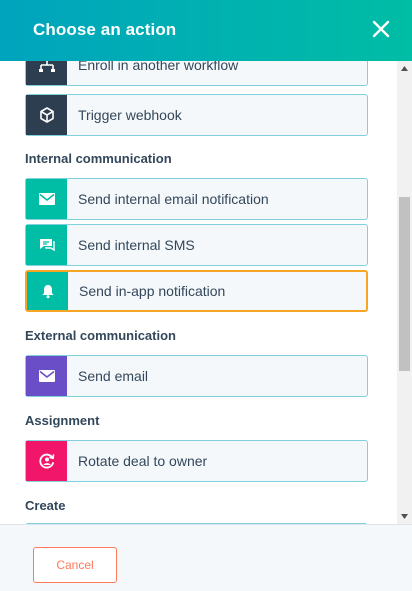 The width and height of the screenshot is (412, 591). I want to click on action-send-in-app-notification: Send in-app notification, so click(196, 291).